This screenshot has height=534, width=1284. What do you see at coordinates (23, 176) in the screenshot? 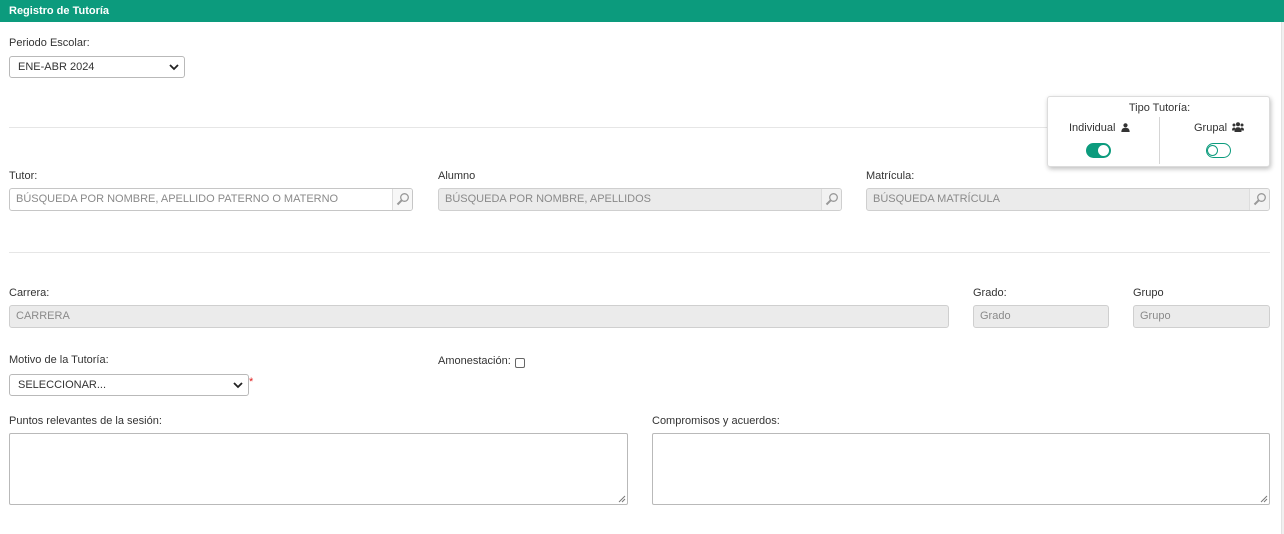
I see `tutor-label: Tutor:` at bounding box center [23, 176].